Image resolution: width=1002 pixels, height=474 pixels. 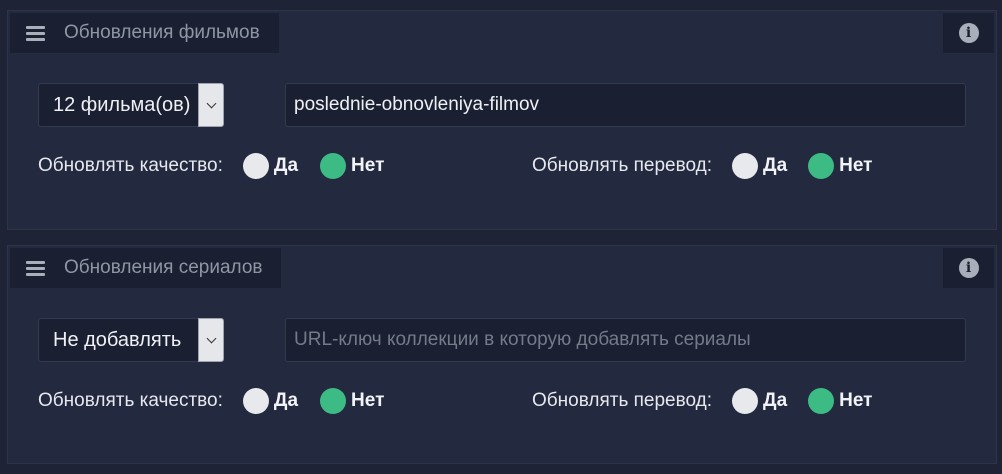 I want to click on movie-count-select: 12 фильма(ов), so click(x=131, y=105).